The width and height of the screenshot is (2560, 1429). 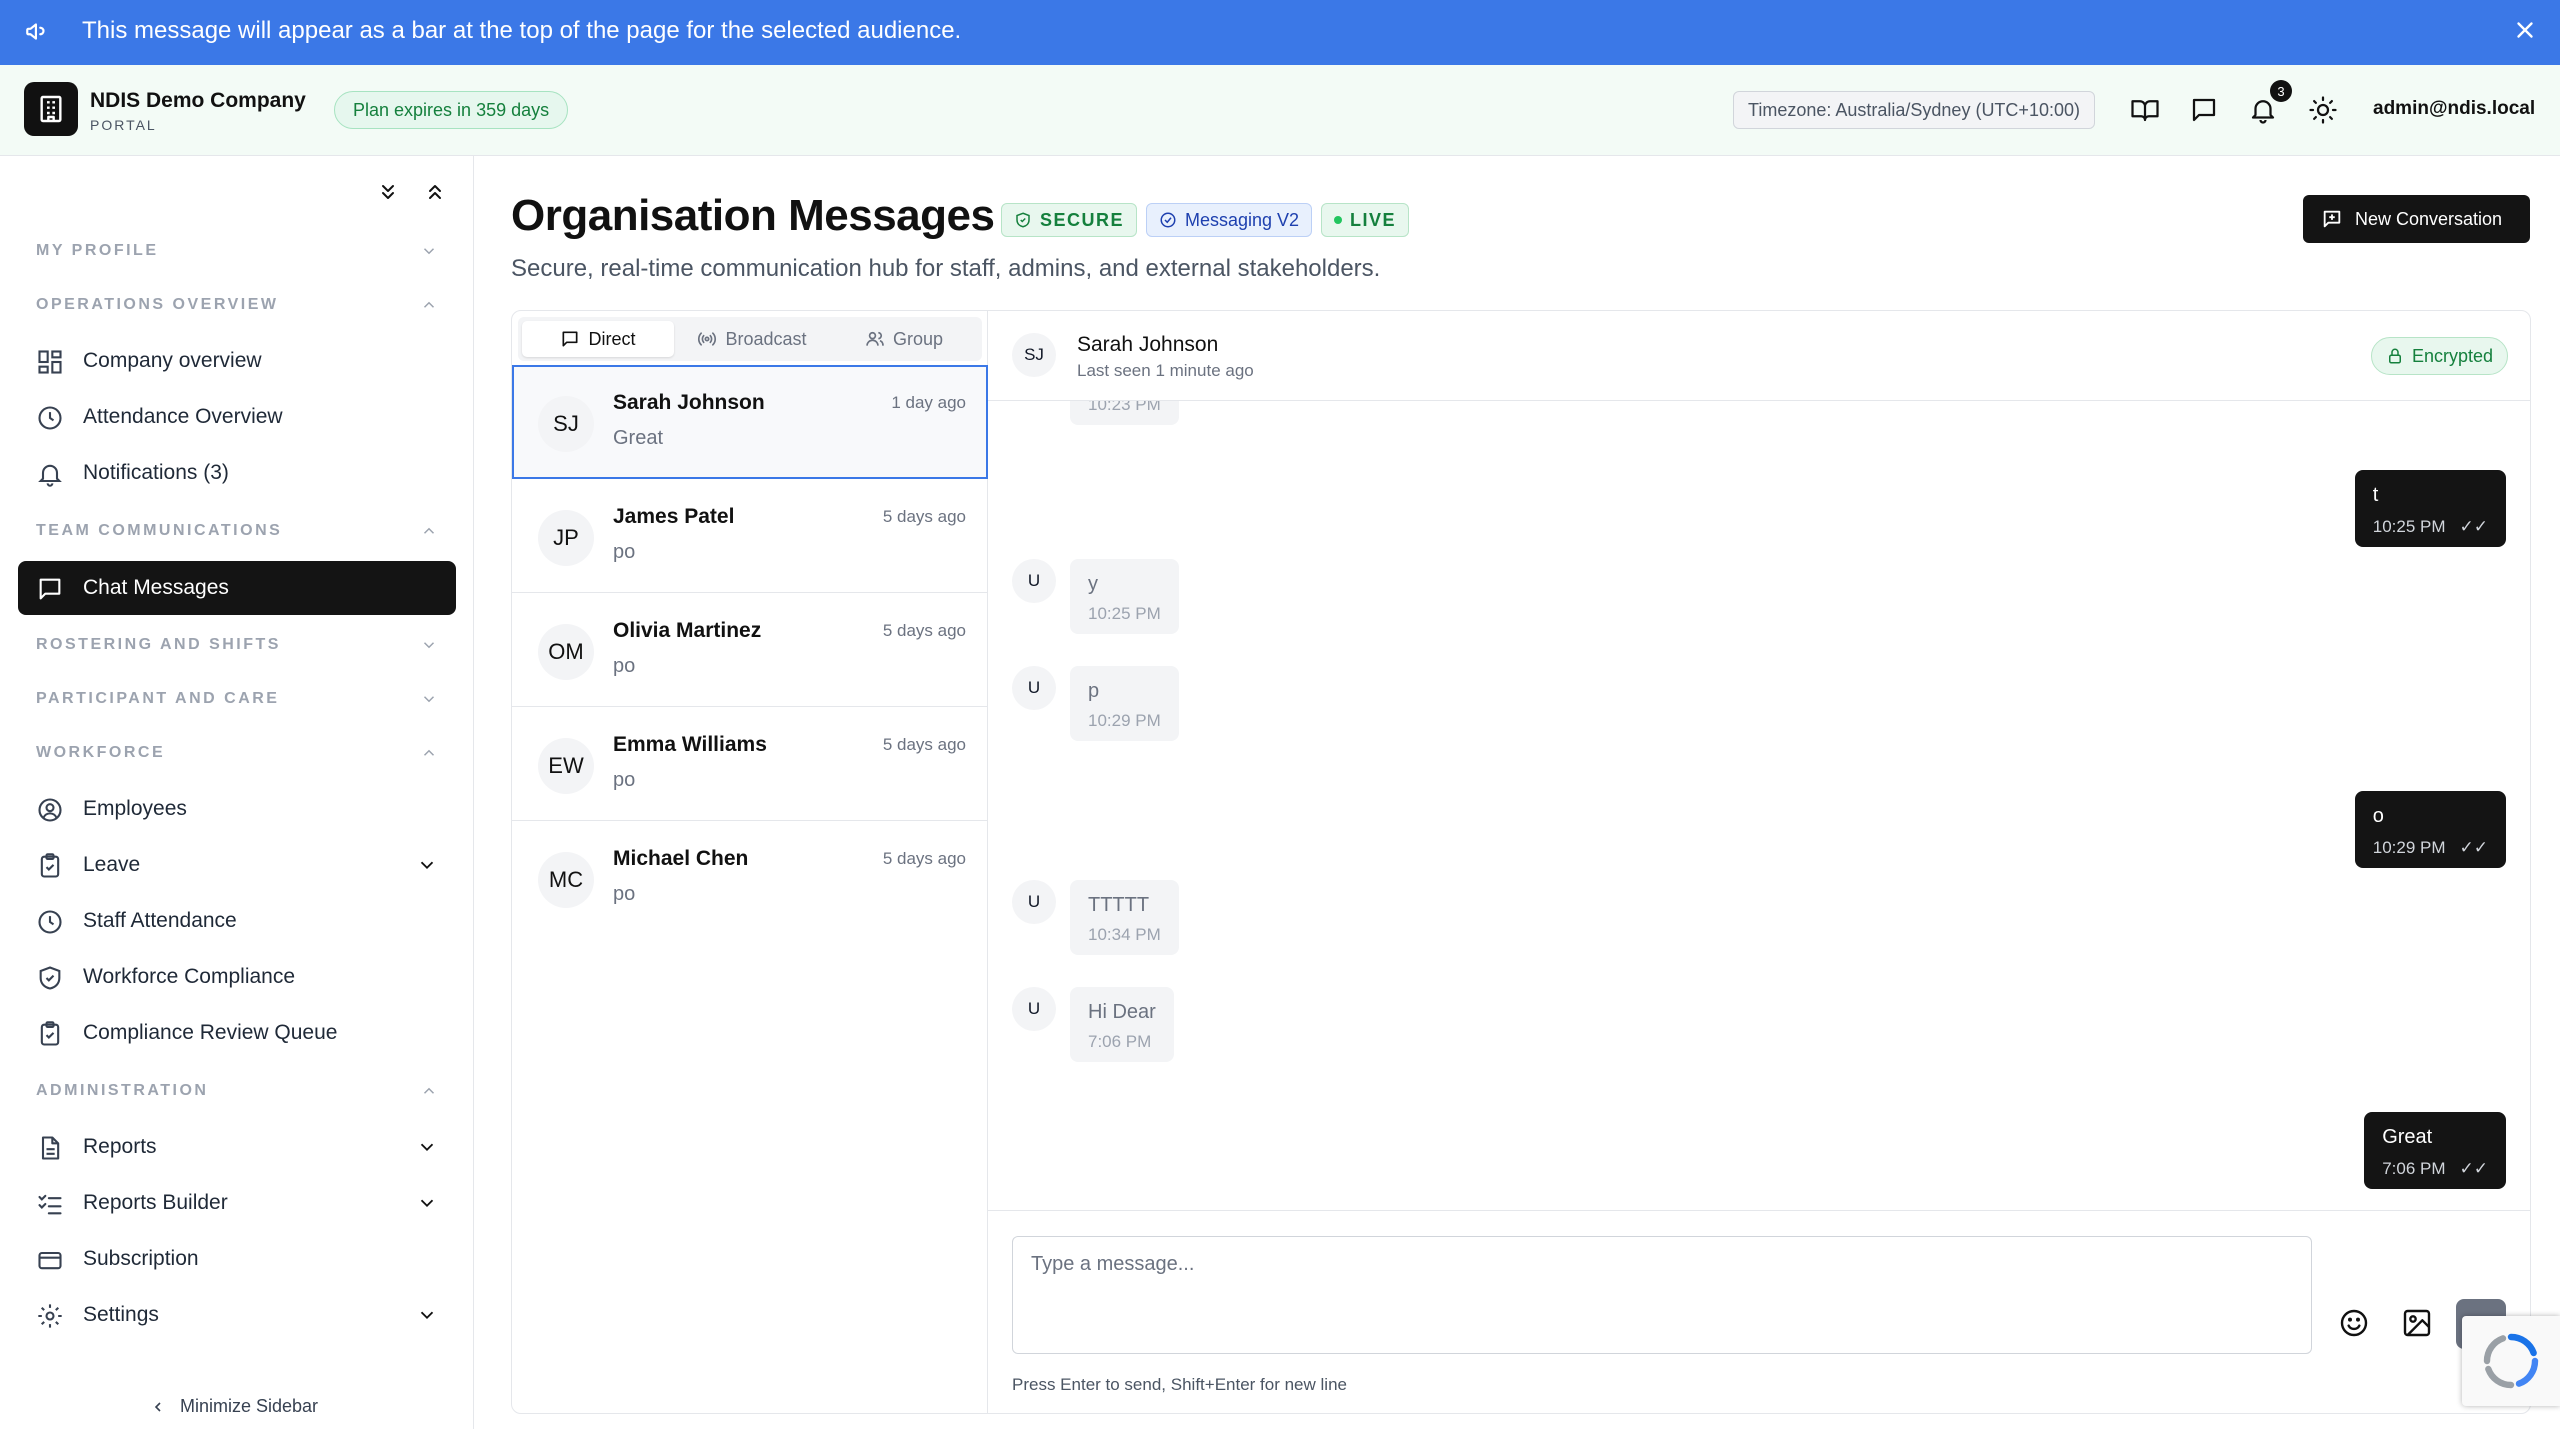 I want to click on sidebar-item-compliance-review-queue: Compliance Review Queue, so click(x=237, y=1033).